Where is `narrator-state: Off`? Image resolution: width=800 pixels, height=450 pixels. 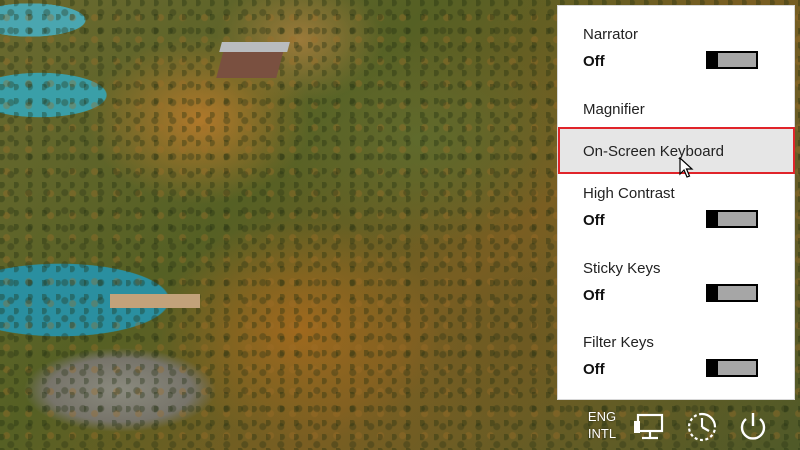 narrator-state: Off is located at coordinates (594, 61).